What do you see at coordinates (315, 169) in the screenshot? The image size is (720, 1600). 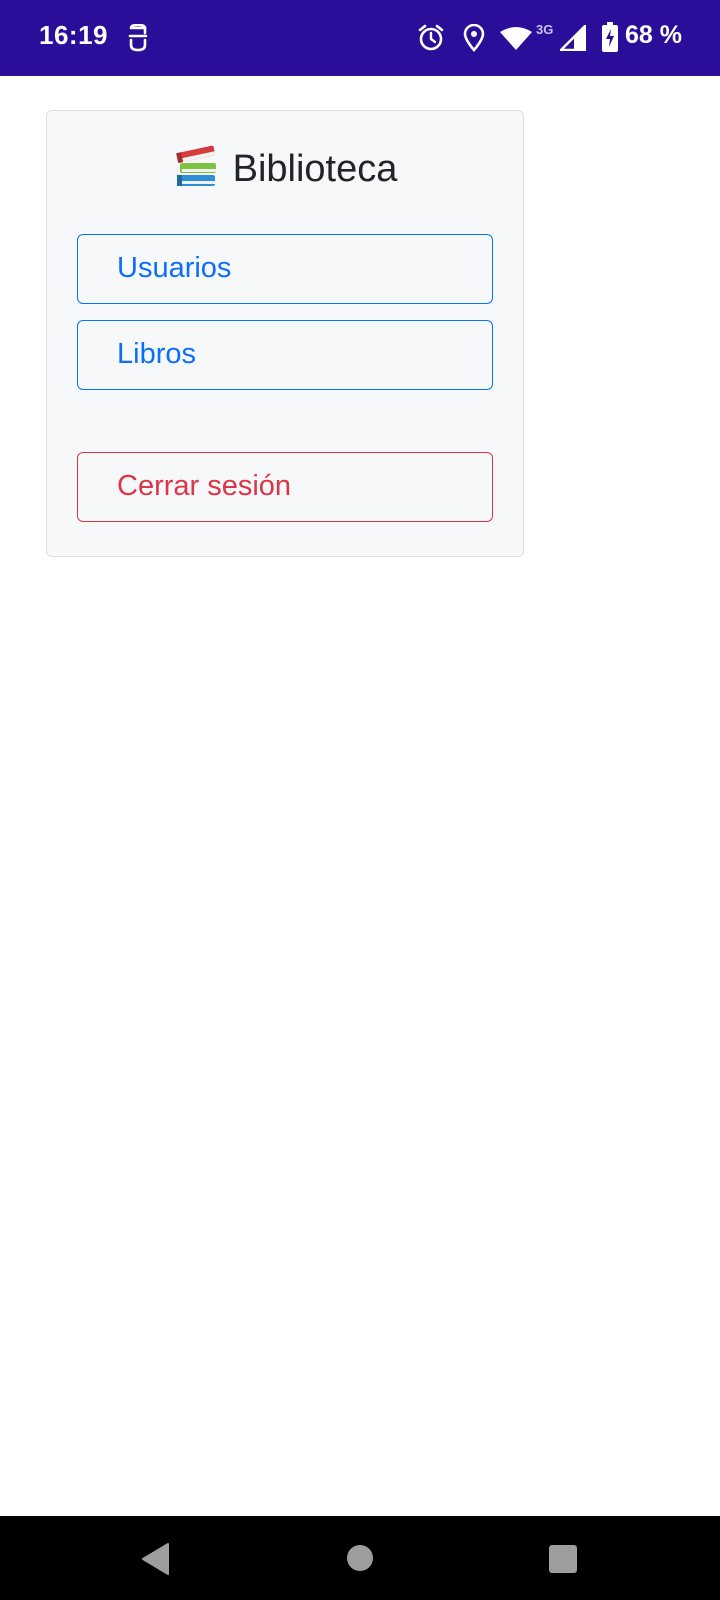 I see `page-title: Biblioteca` at bounding box center [315, 169].